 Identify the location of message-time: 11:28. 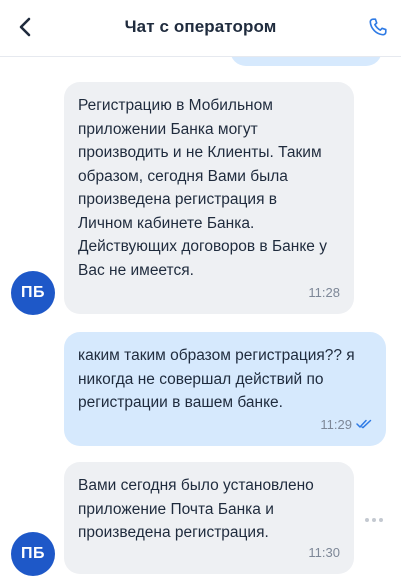
(324, 292).